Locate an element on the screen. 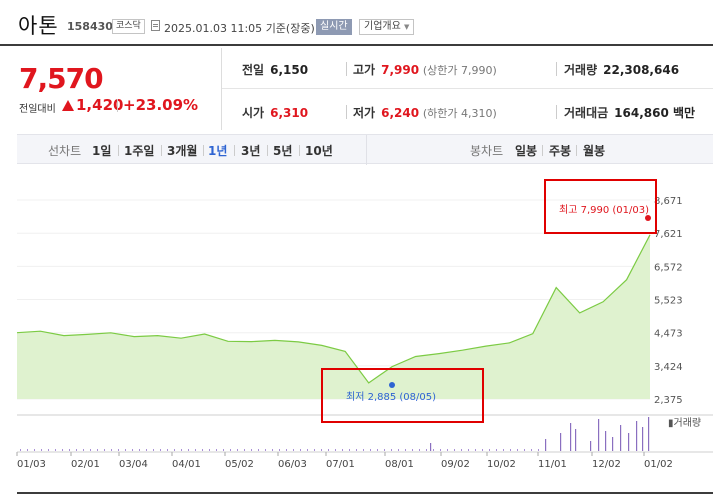 The width and height of the screenshot is (713, 495). tab-period-1w: 1주일 is located at coordinates (139, 150).